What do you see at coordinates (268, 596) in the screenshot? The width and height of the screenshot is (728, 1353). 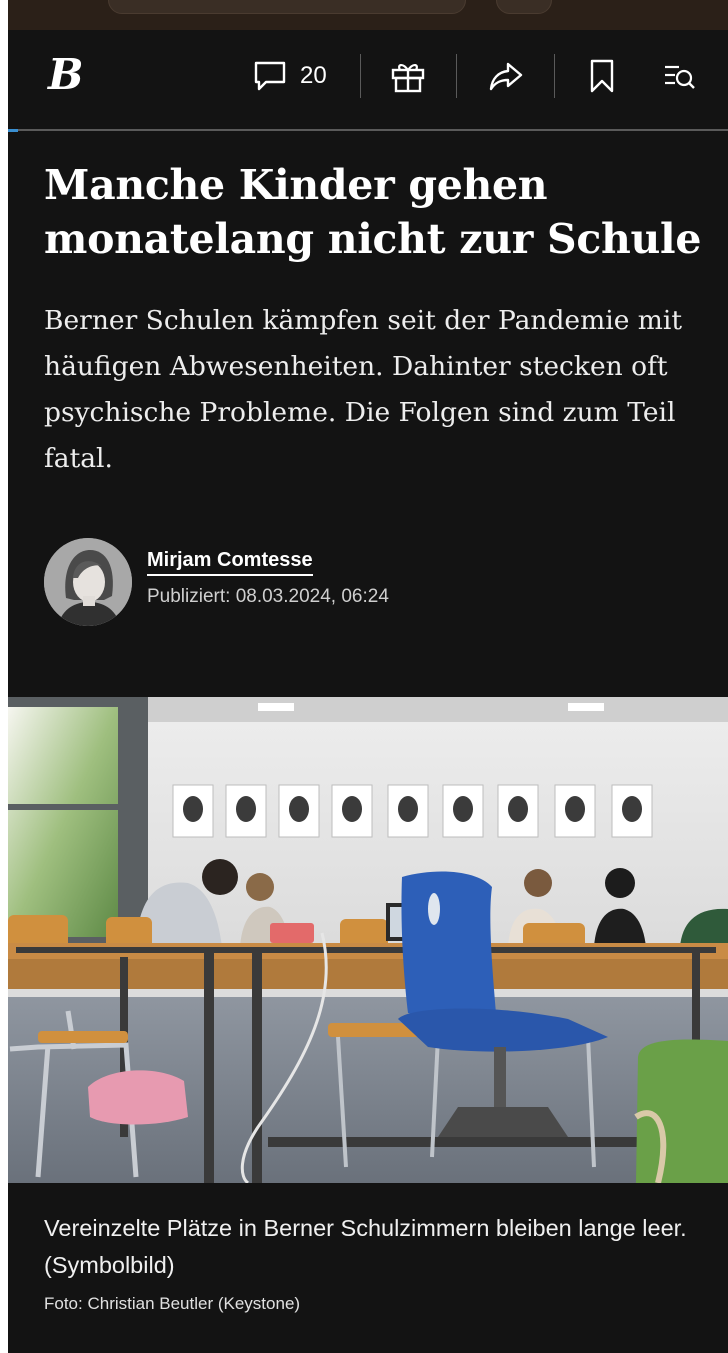 I see `publish-date: Publiziert: 08.03.2024, 06:24` at bounding box center [268, 596].